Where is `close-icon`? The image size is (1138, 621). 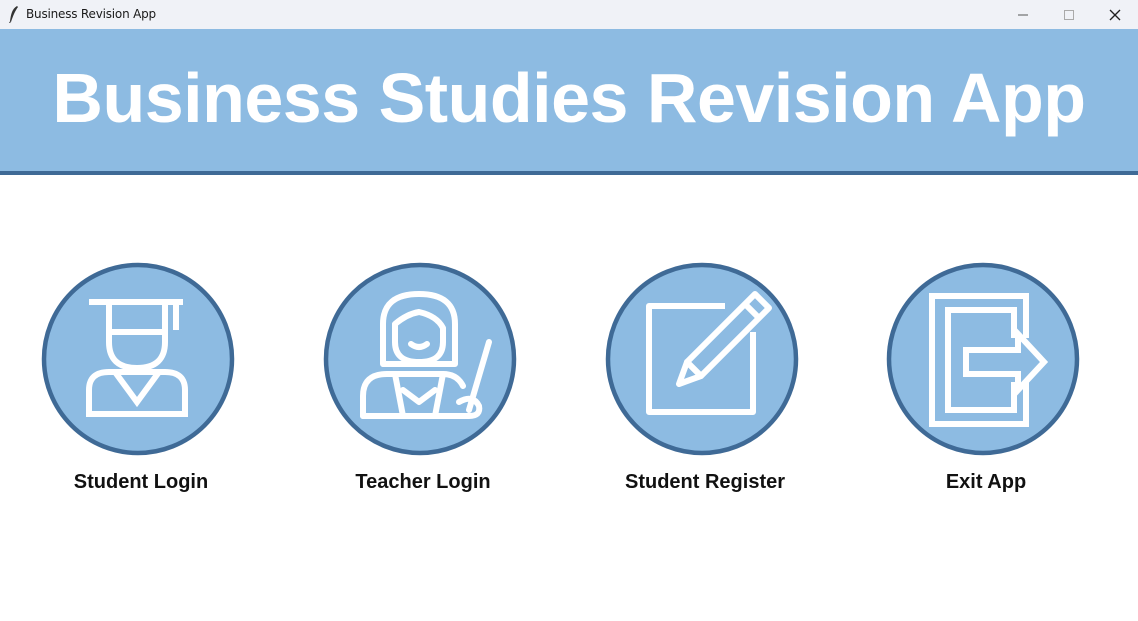 close-icon is located at coordinates (1115, 14).